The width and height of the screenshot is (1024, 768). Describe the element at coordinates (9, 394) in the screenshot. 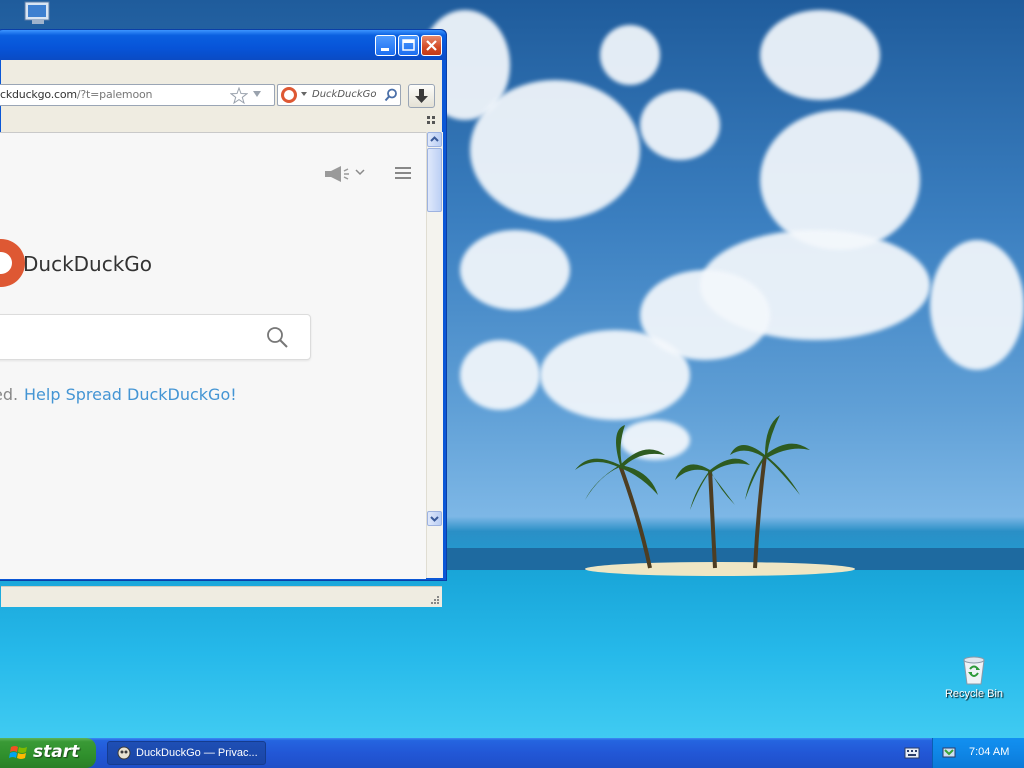

I see `spread-text-prefix: ed.` at that location.